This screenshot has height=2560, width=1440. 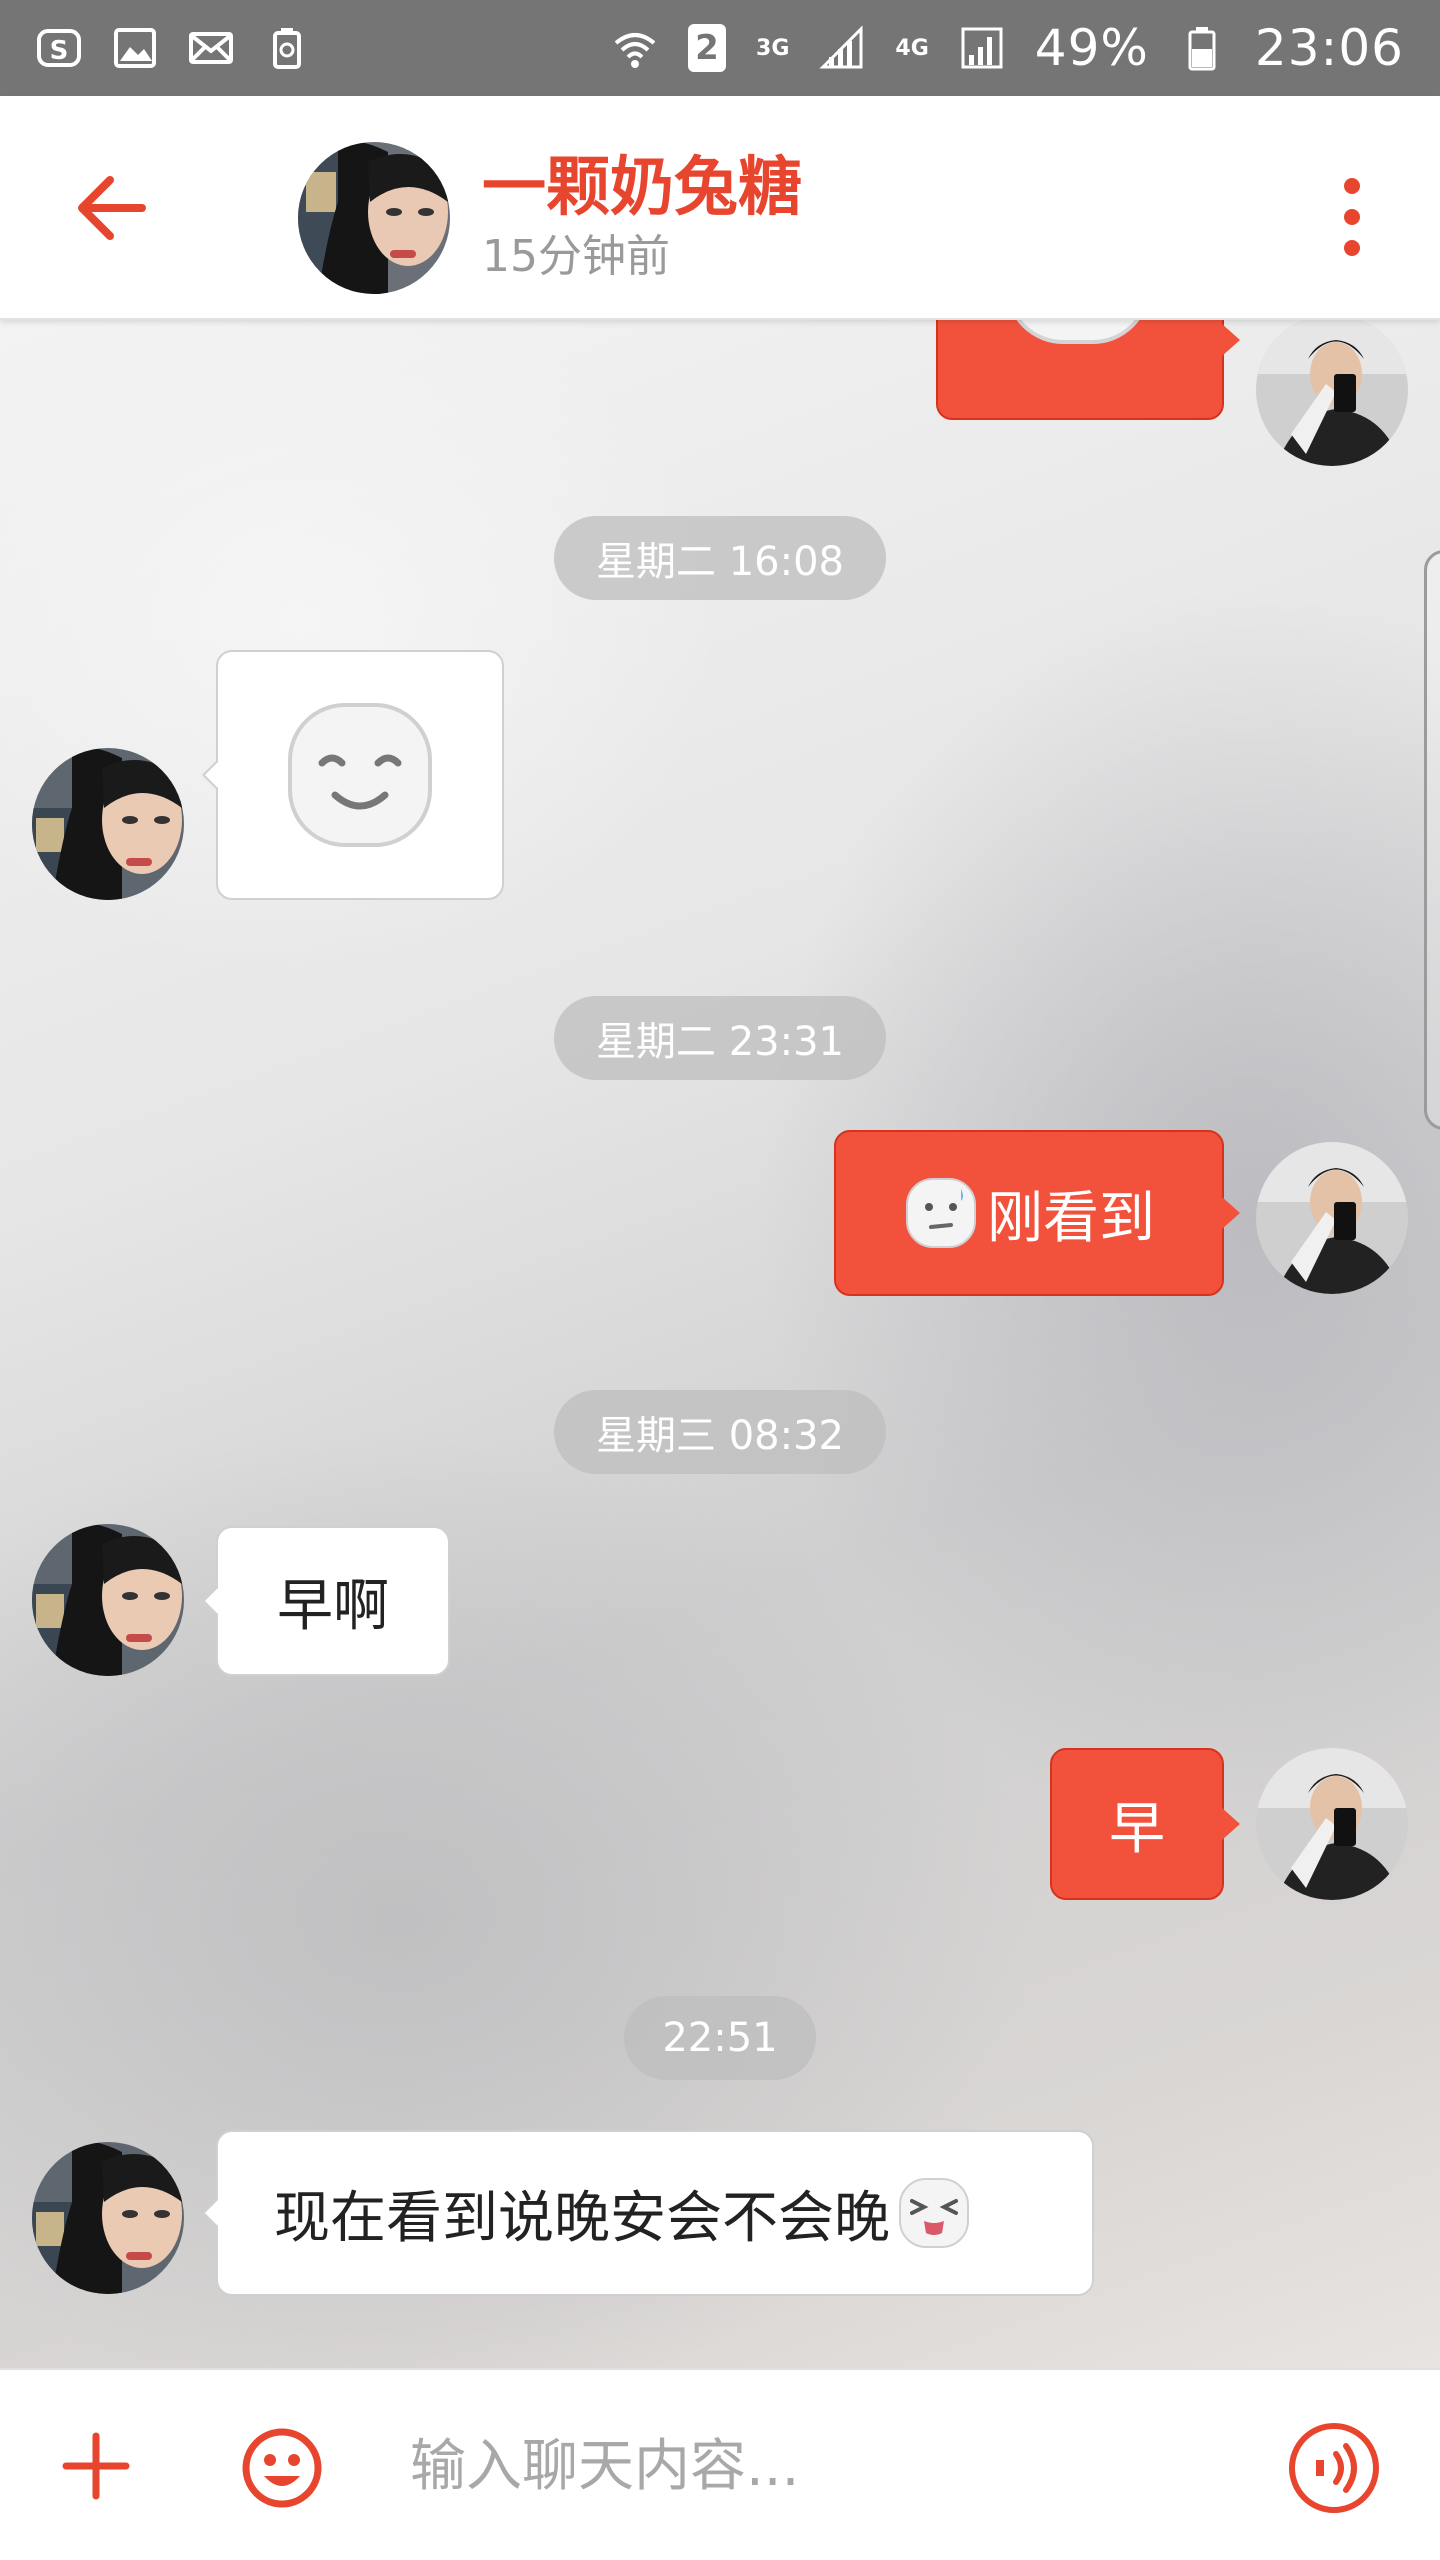 What do you see at coordinates (1088, 370) in the screenshot?
I see `message-bubble-outgoing` at bounding box center [1088, 370].